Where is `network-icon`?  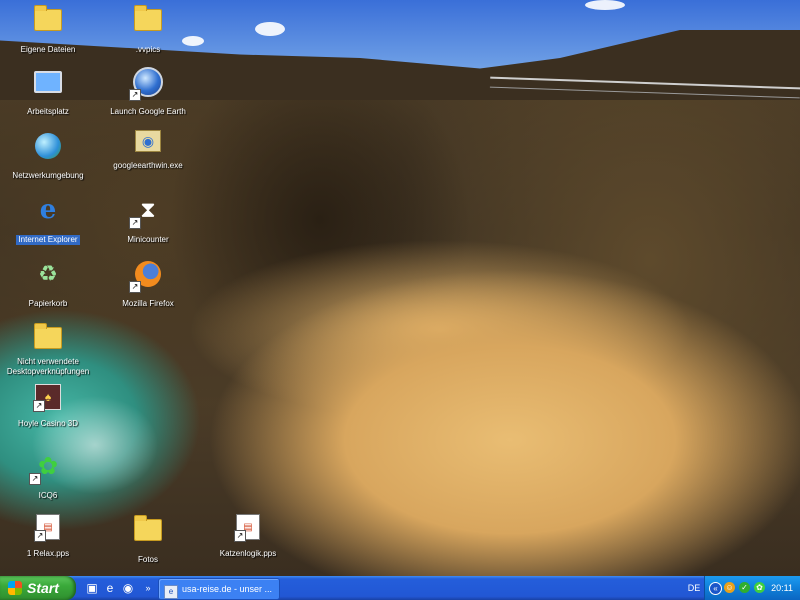 network-icon is located at coordinates (48, 146).